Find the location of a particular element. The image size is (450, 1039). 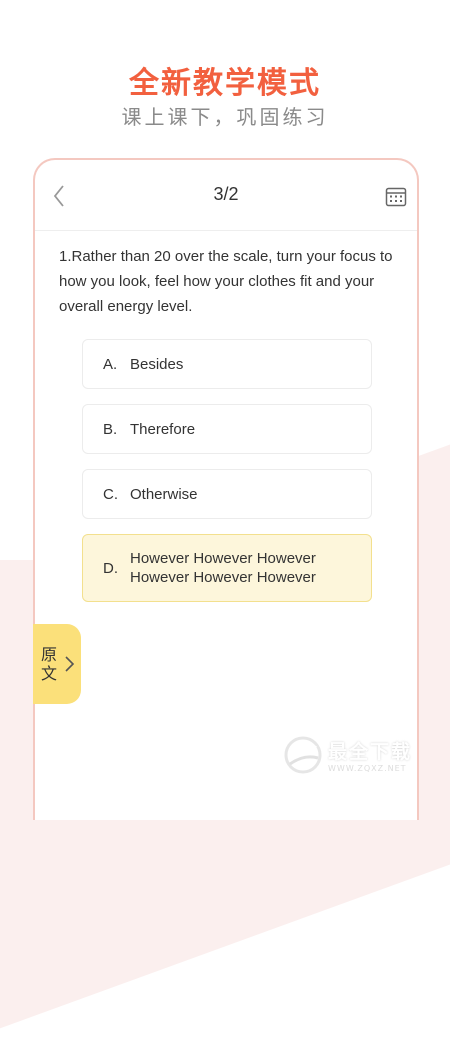

option-c: C. Otherwise is located at coordinates (227, 494).